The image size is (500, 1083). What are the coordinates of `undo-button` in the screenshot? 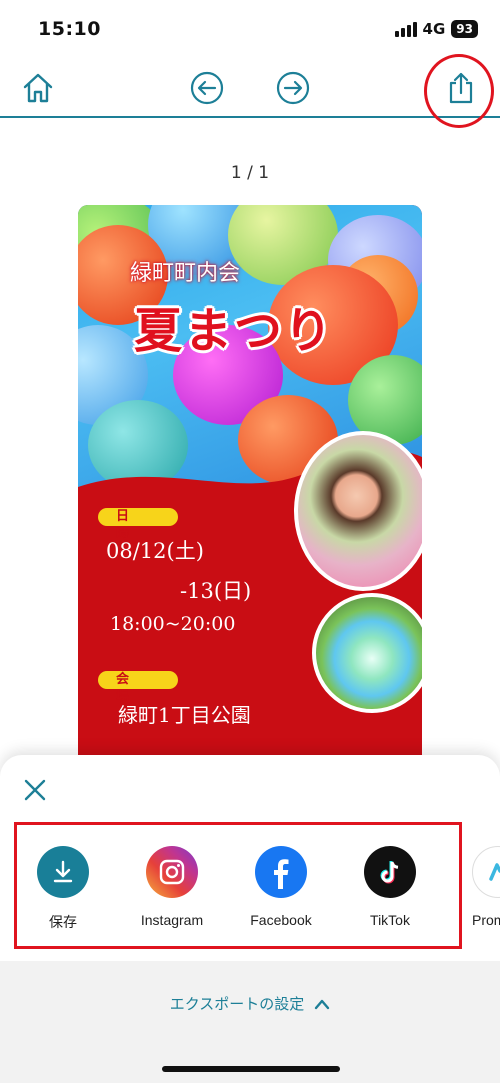 It's located at (207, 88).